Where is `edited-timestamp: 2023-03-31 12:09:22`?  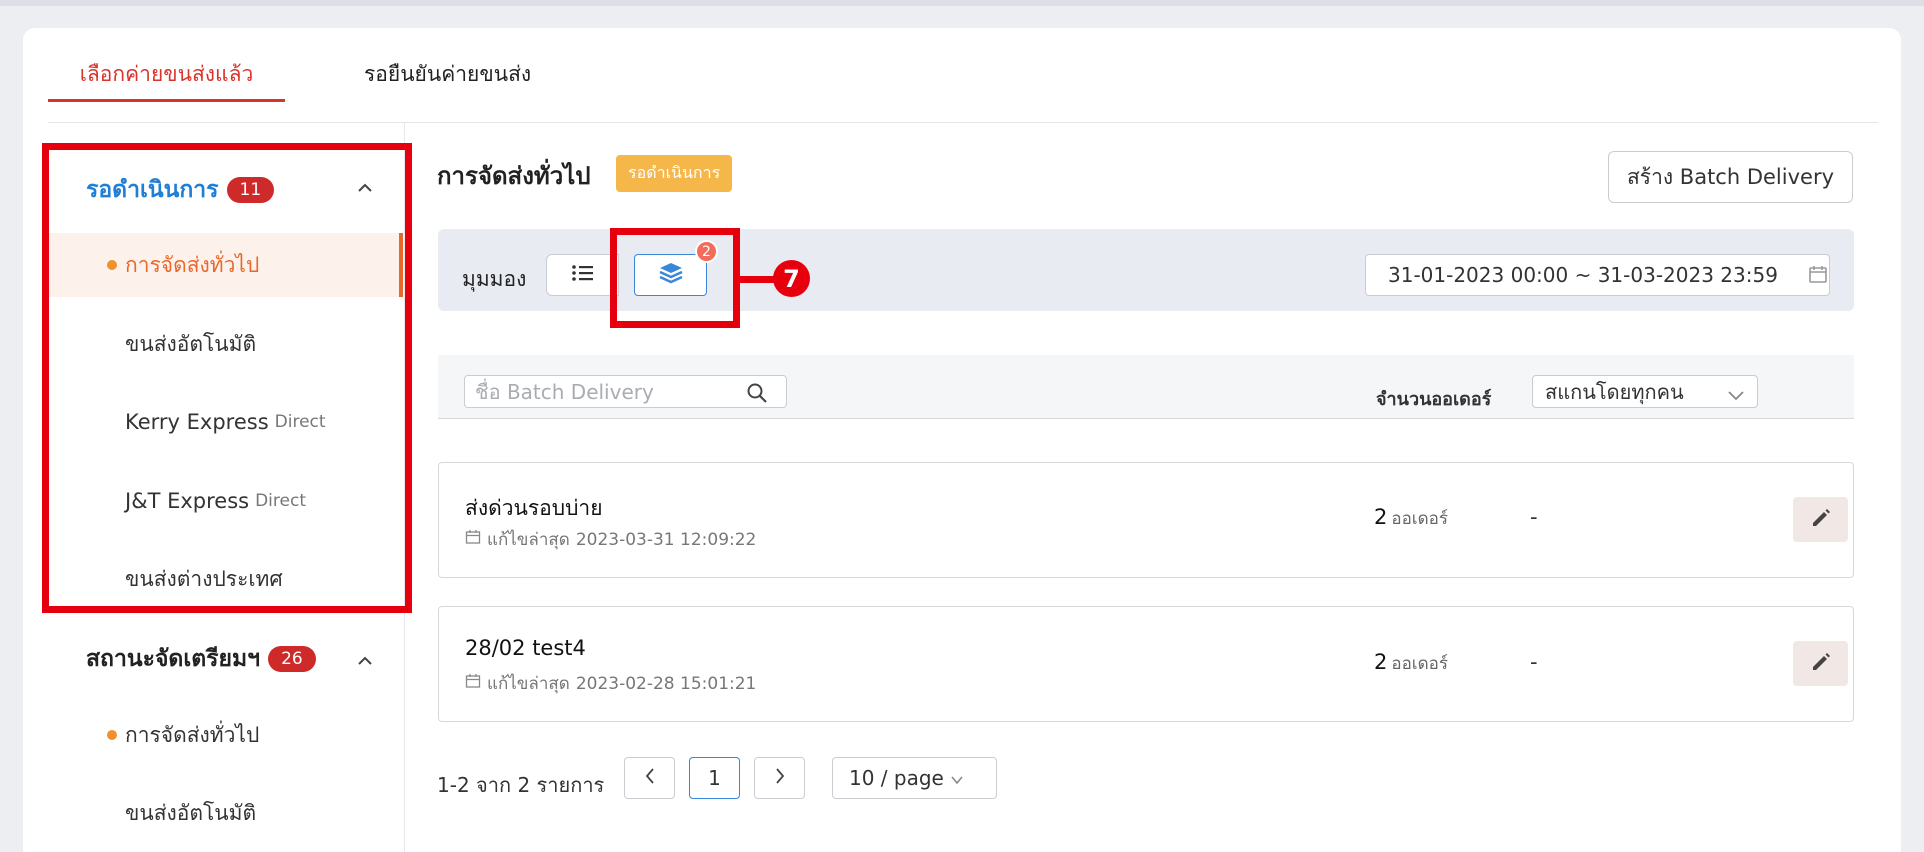 edited-timestamp: 2023-03-31 12:09:22 is located at coordinates (666, 539).